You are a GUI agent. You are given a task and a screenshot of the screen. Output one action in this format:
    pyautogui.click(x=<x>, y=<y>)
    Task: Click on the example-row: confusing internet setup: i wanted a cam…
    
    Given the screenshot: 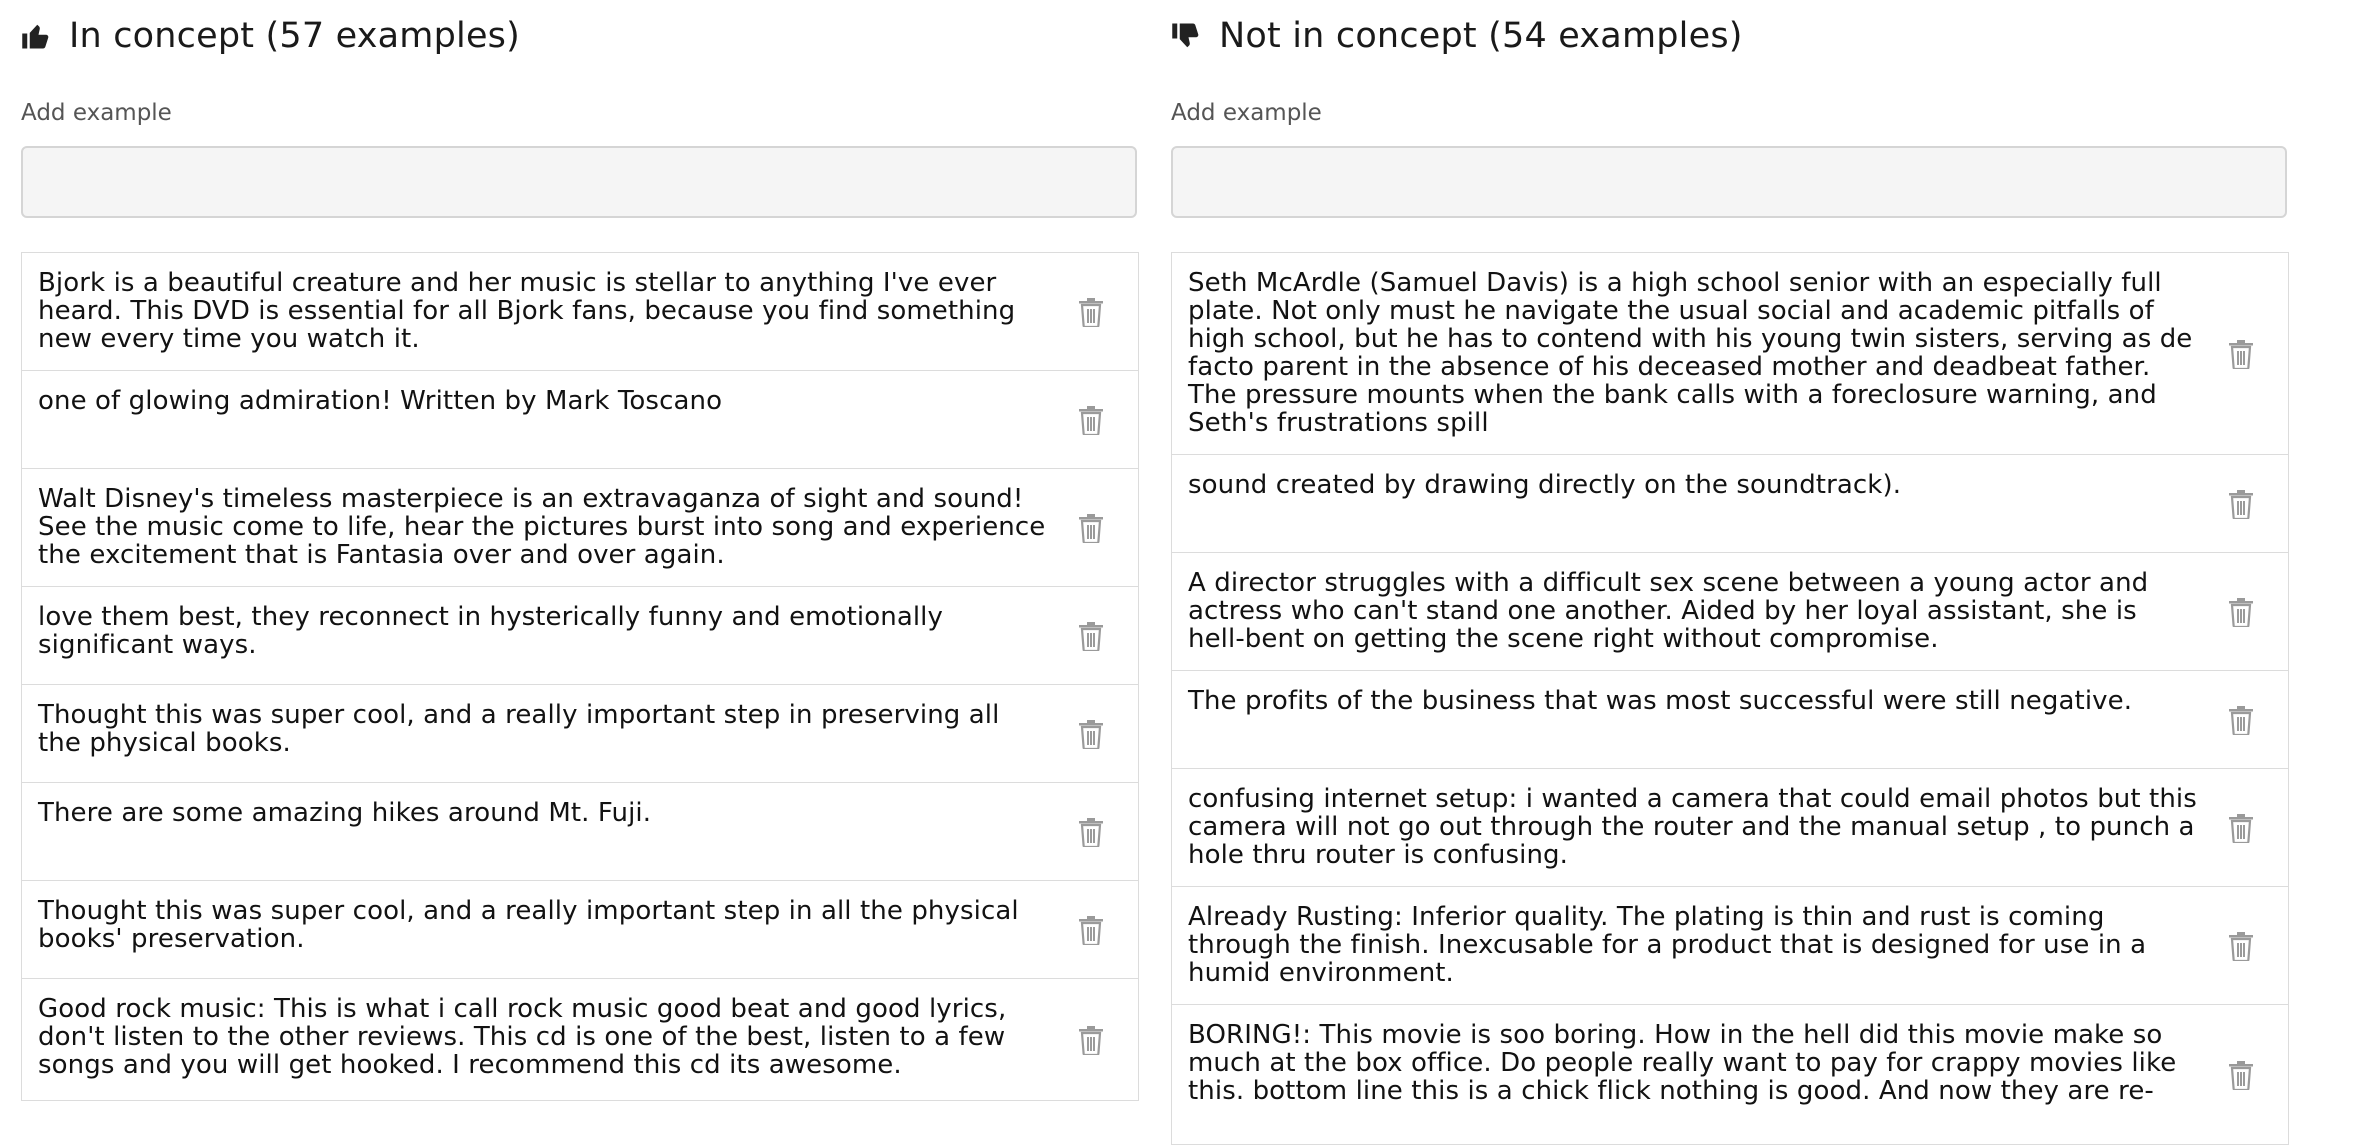 What is the action you would take?
    pyautogui.click(x=1730, y=828)
    